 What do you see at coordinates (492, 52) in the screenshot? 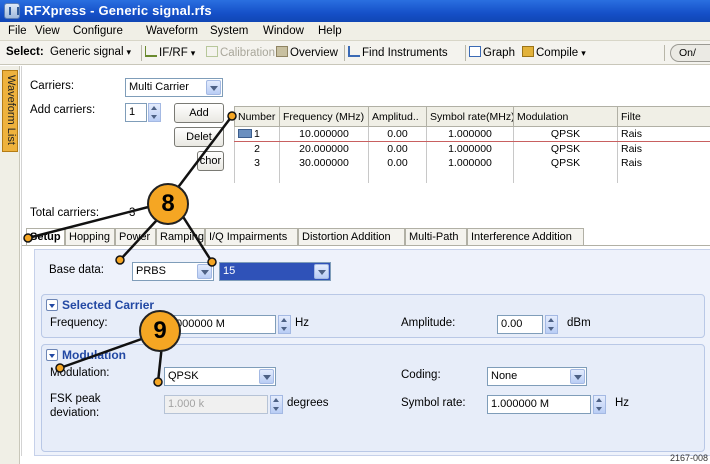
I see `graph-button: Graph` at bounding box center [492, 52].